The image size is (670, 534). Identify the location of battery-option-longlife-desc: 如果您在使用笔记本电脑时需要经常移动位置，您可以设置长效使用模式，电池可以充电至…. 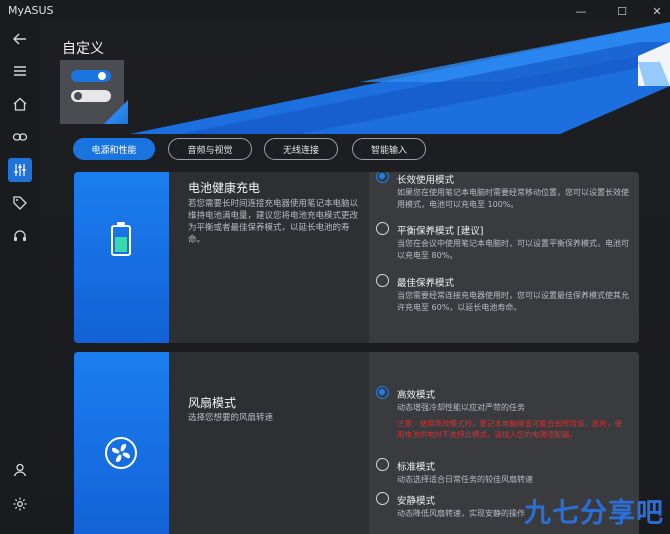
(513, 198).